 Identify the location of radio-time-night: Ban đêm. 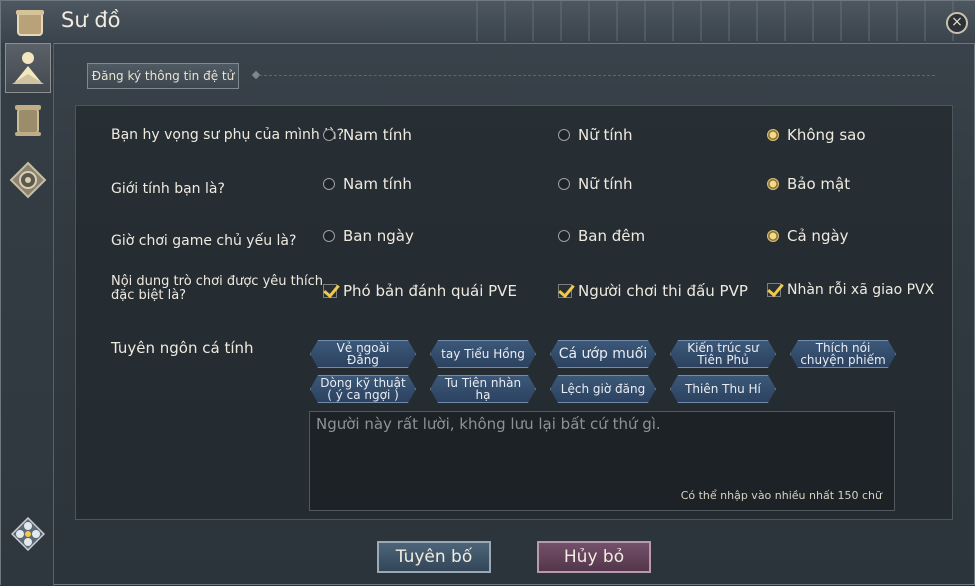
(601, 236).